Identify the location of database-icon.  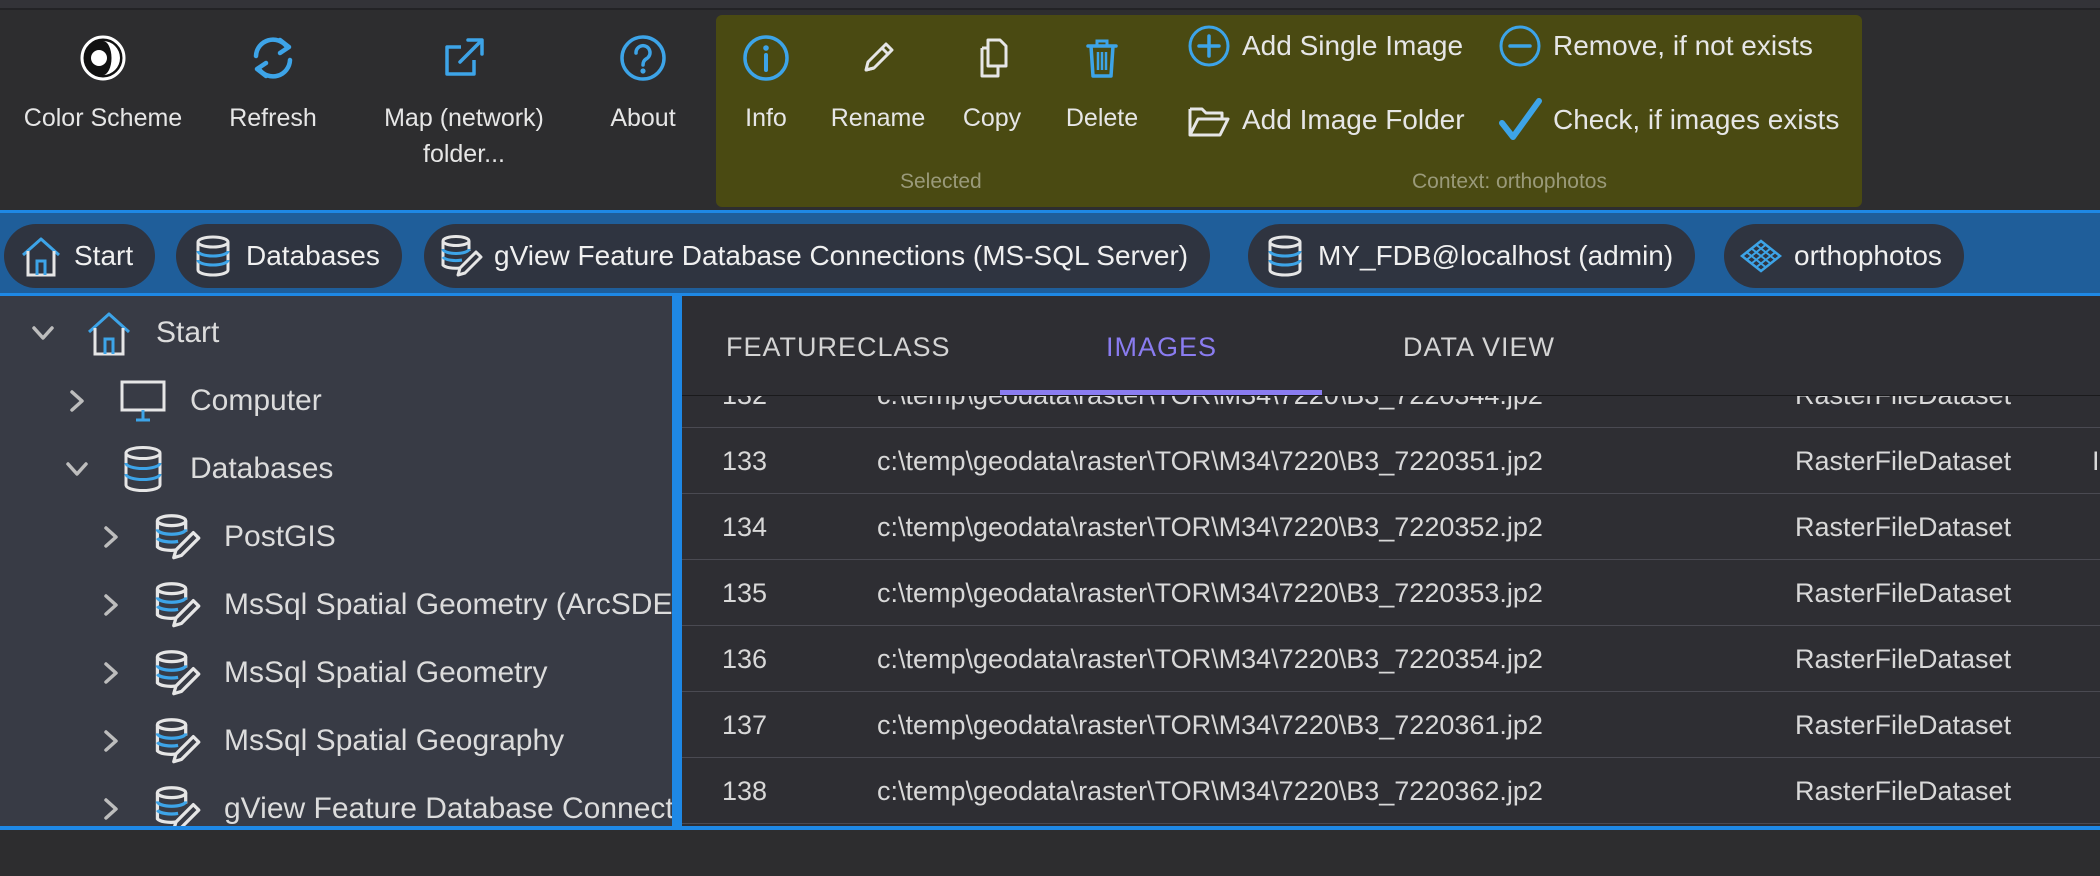
(213, 256).